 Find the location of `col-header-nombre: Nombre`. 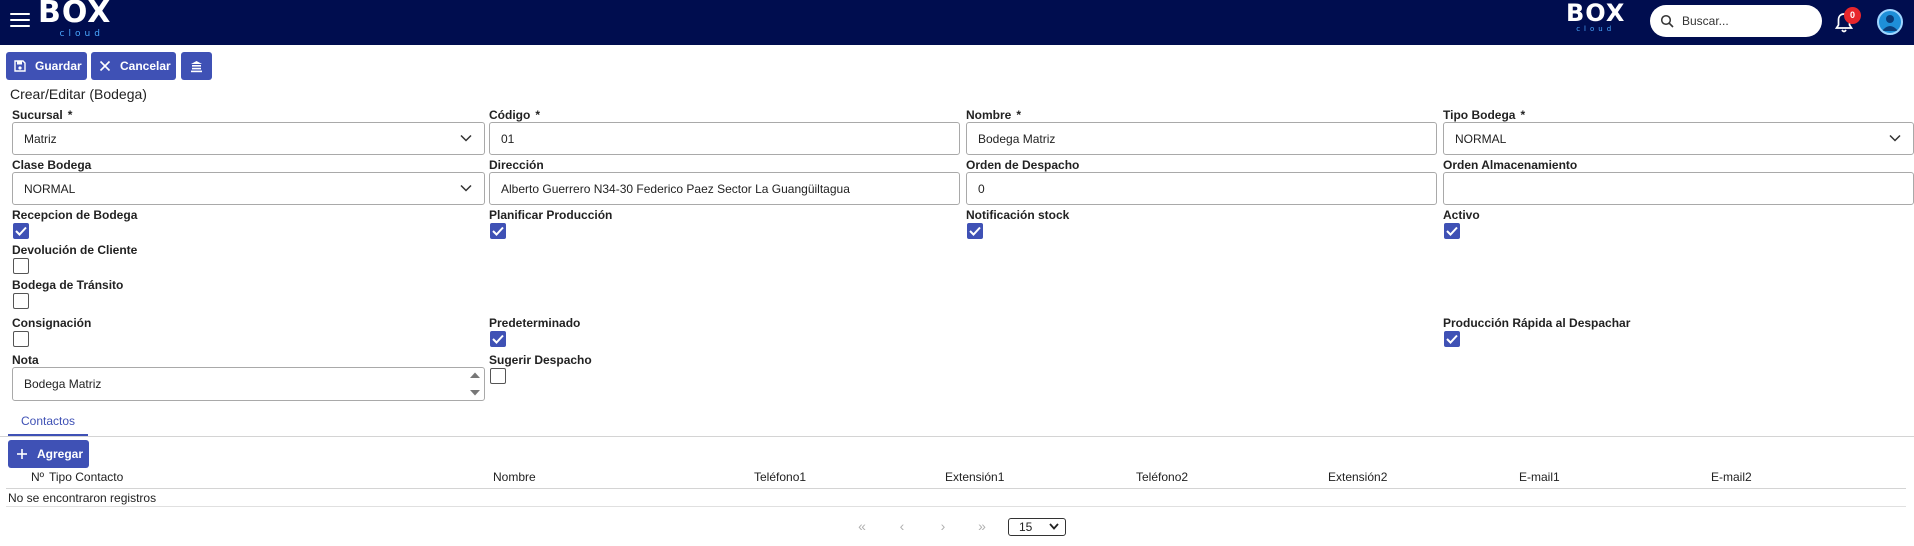

col-header-nombre: Nombre is located at coordinates (514, 477).